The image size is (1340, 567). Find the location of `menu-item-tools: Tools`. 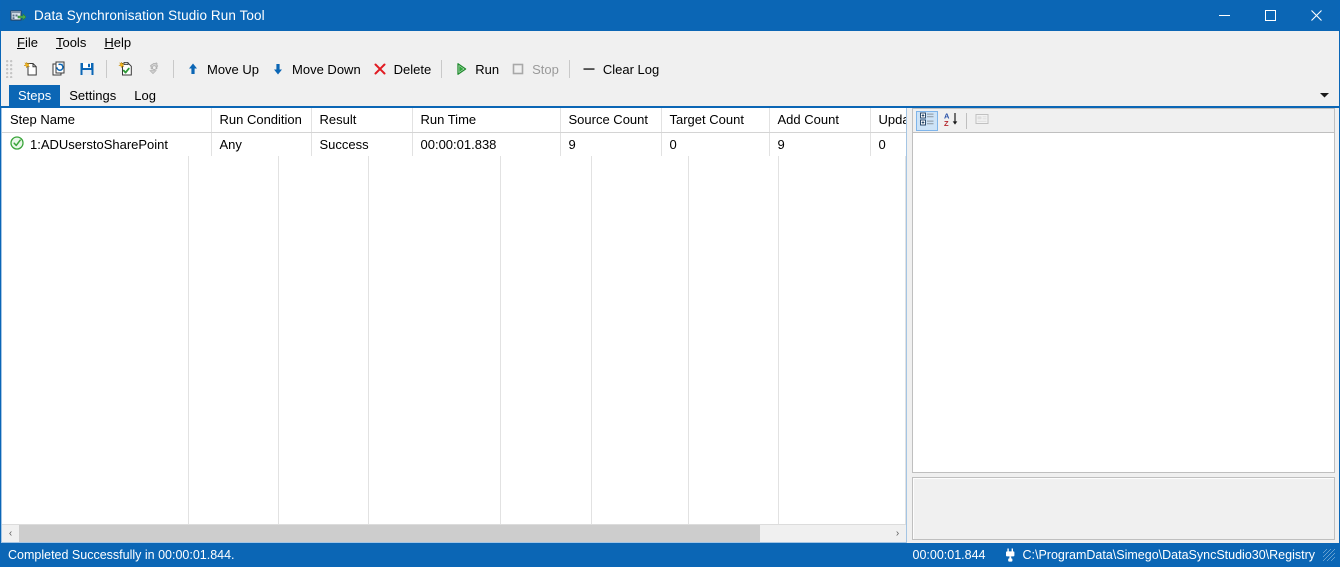

menu-item-tools: Tools is located at coordinates (71, 43).